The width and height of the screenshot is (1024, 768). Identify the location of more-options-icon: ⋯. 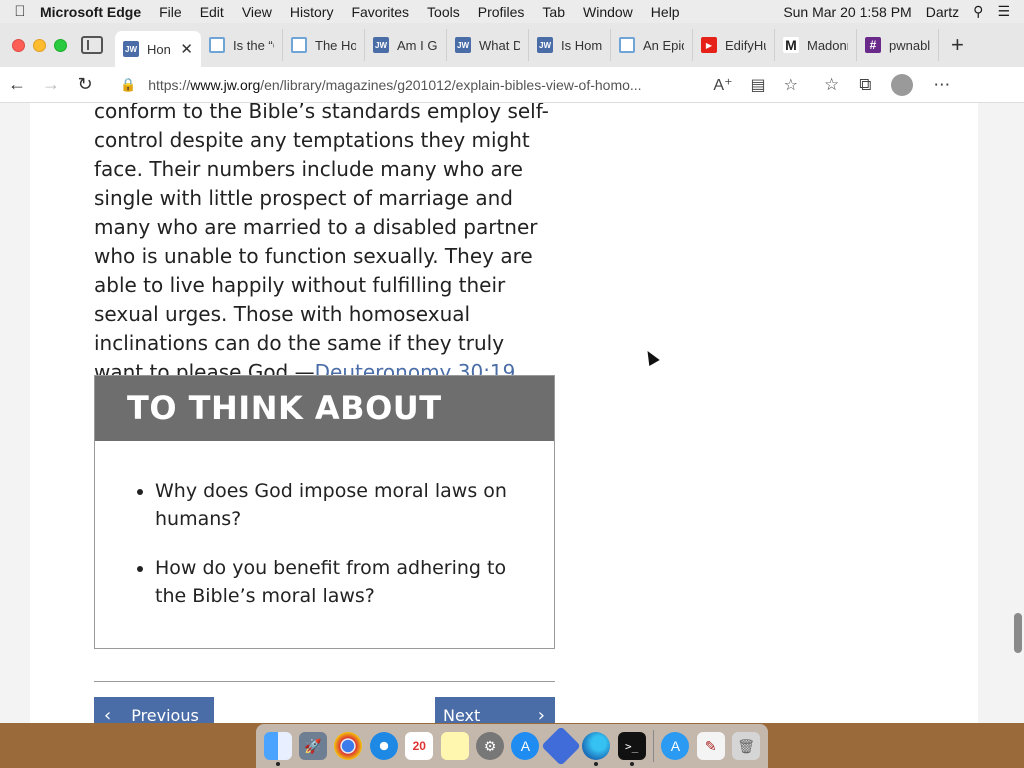
(941, 85).